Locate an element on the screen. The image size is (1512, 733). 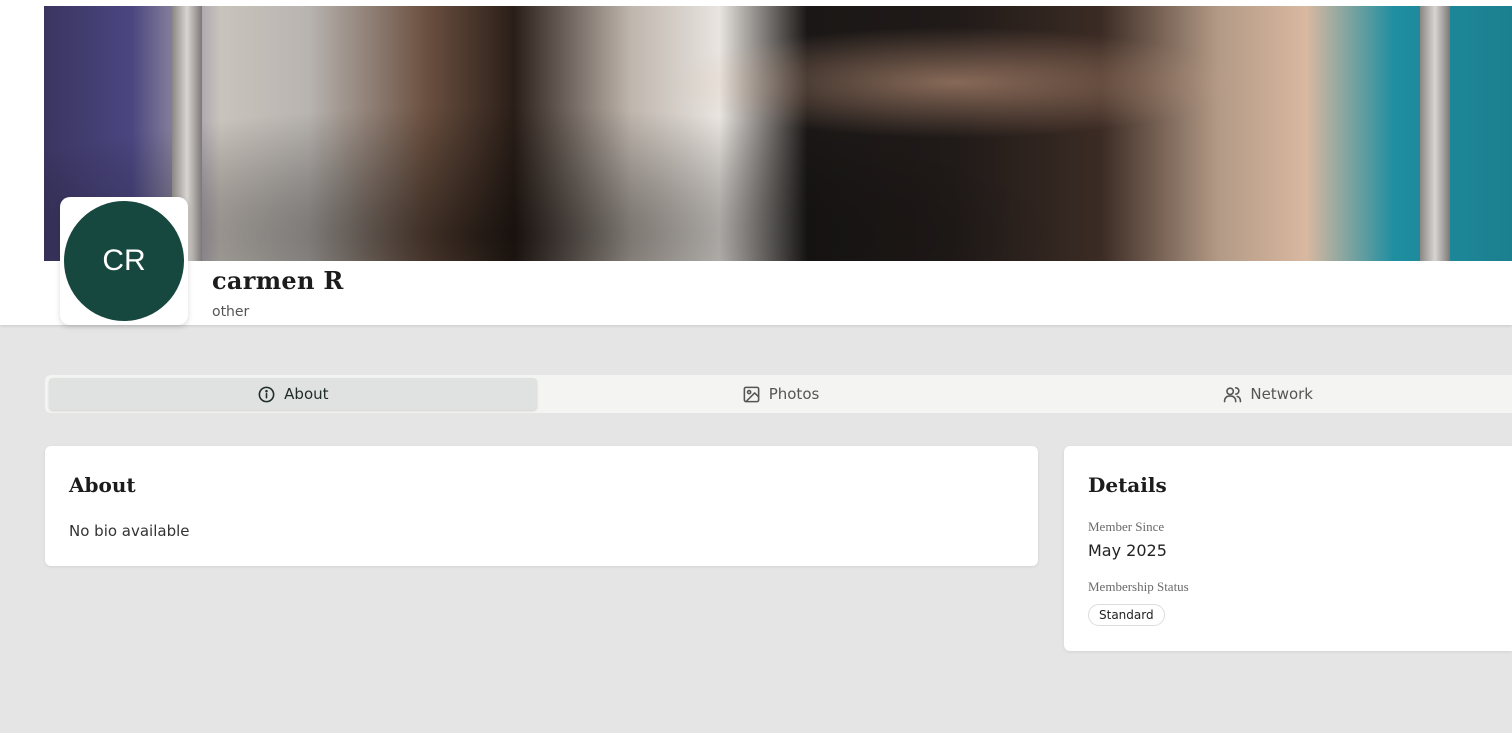
tab-about: About is located at coordinates (293, 394).